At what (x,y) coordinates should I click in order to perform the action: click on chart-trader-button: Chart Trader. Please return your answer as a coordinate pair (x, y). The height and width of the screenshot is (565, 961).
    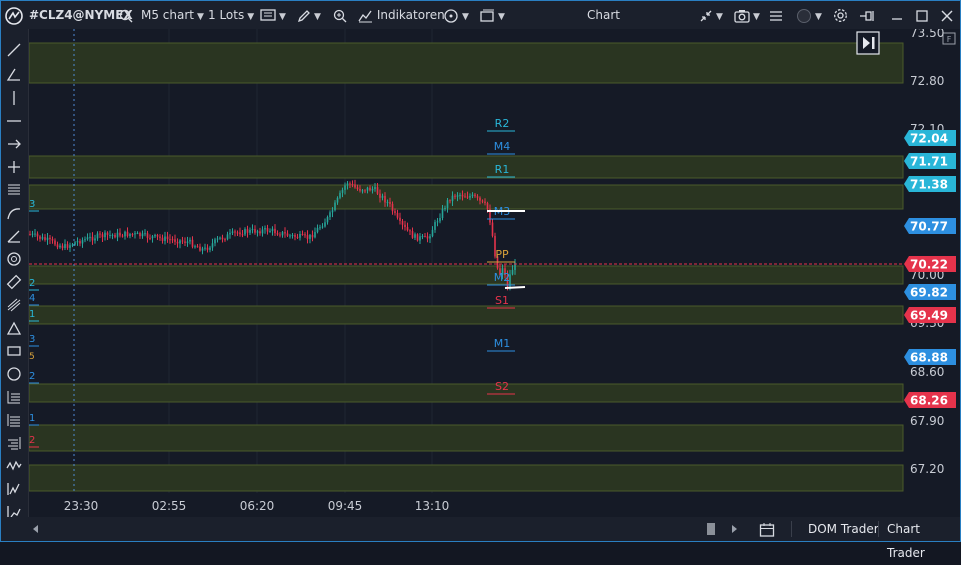
    Looking at the image, I should click on (923, 538).